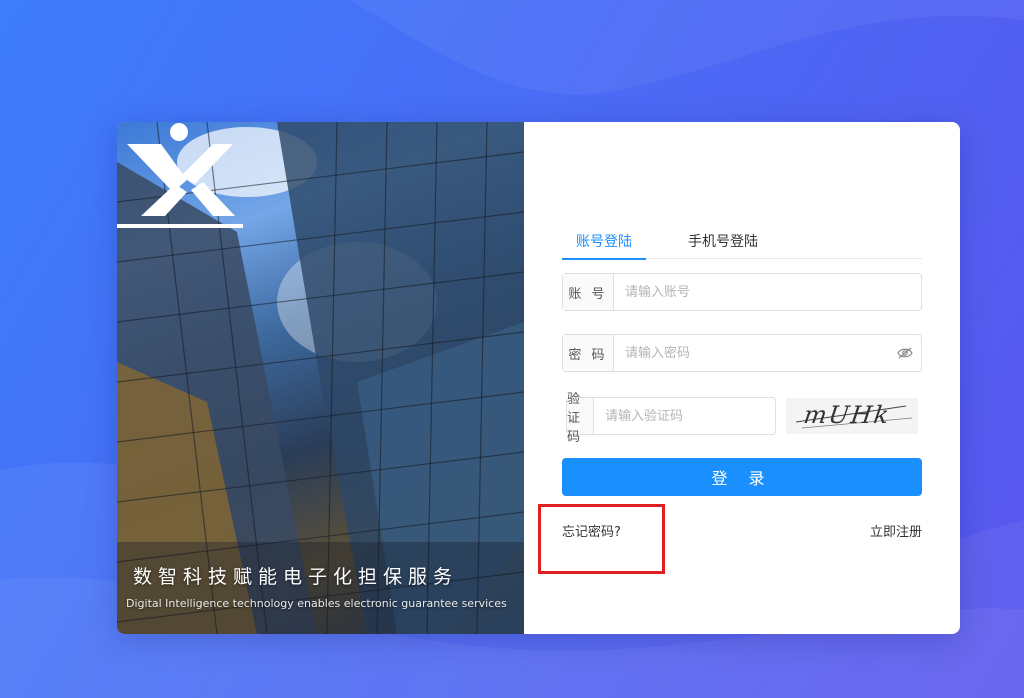 This screenshot has width=1024, height=698. I want to click on tab-phone-login: 手机号登陆, so click(723, 245).